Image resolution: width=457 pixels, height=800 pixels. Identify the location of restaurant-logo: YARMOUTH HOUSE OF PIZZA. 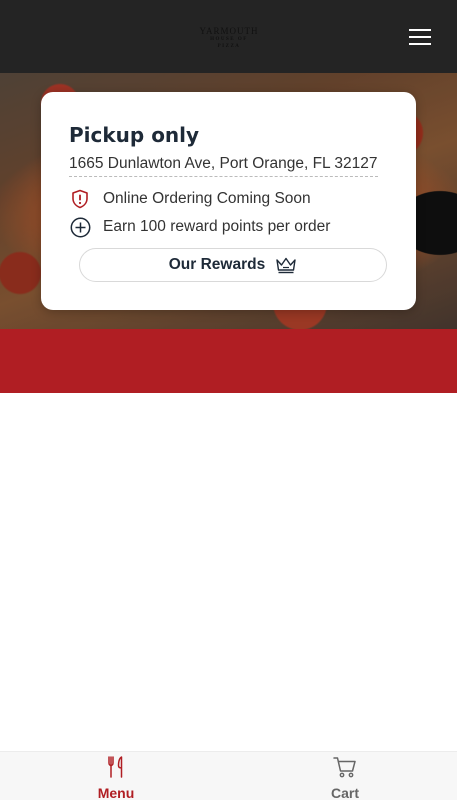
(229, 38).